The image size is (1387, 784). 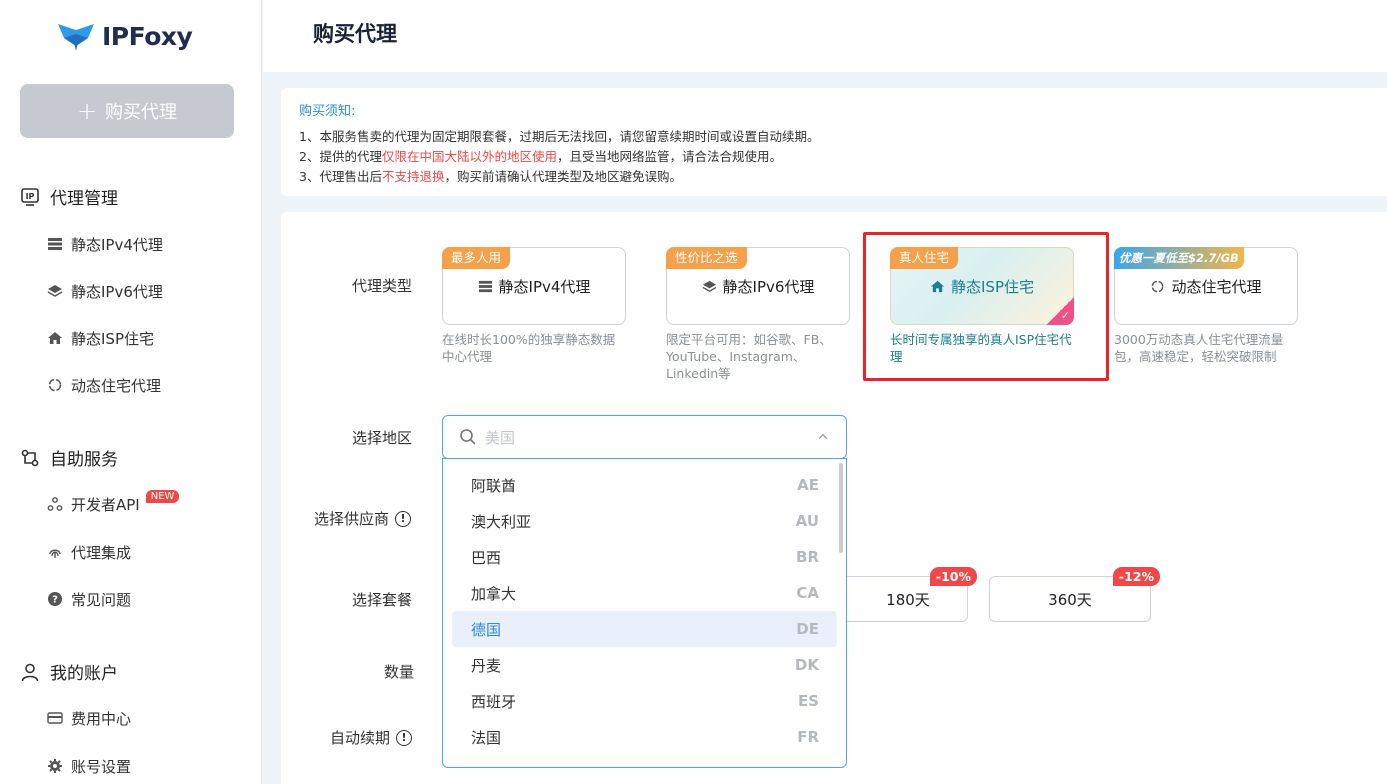 I want to click on notice-text: 2、提供的代理, so click(x=340, y=156).